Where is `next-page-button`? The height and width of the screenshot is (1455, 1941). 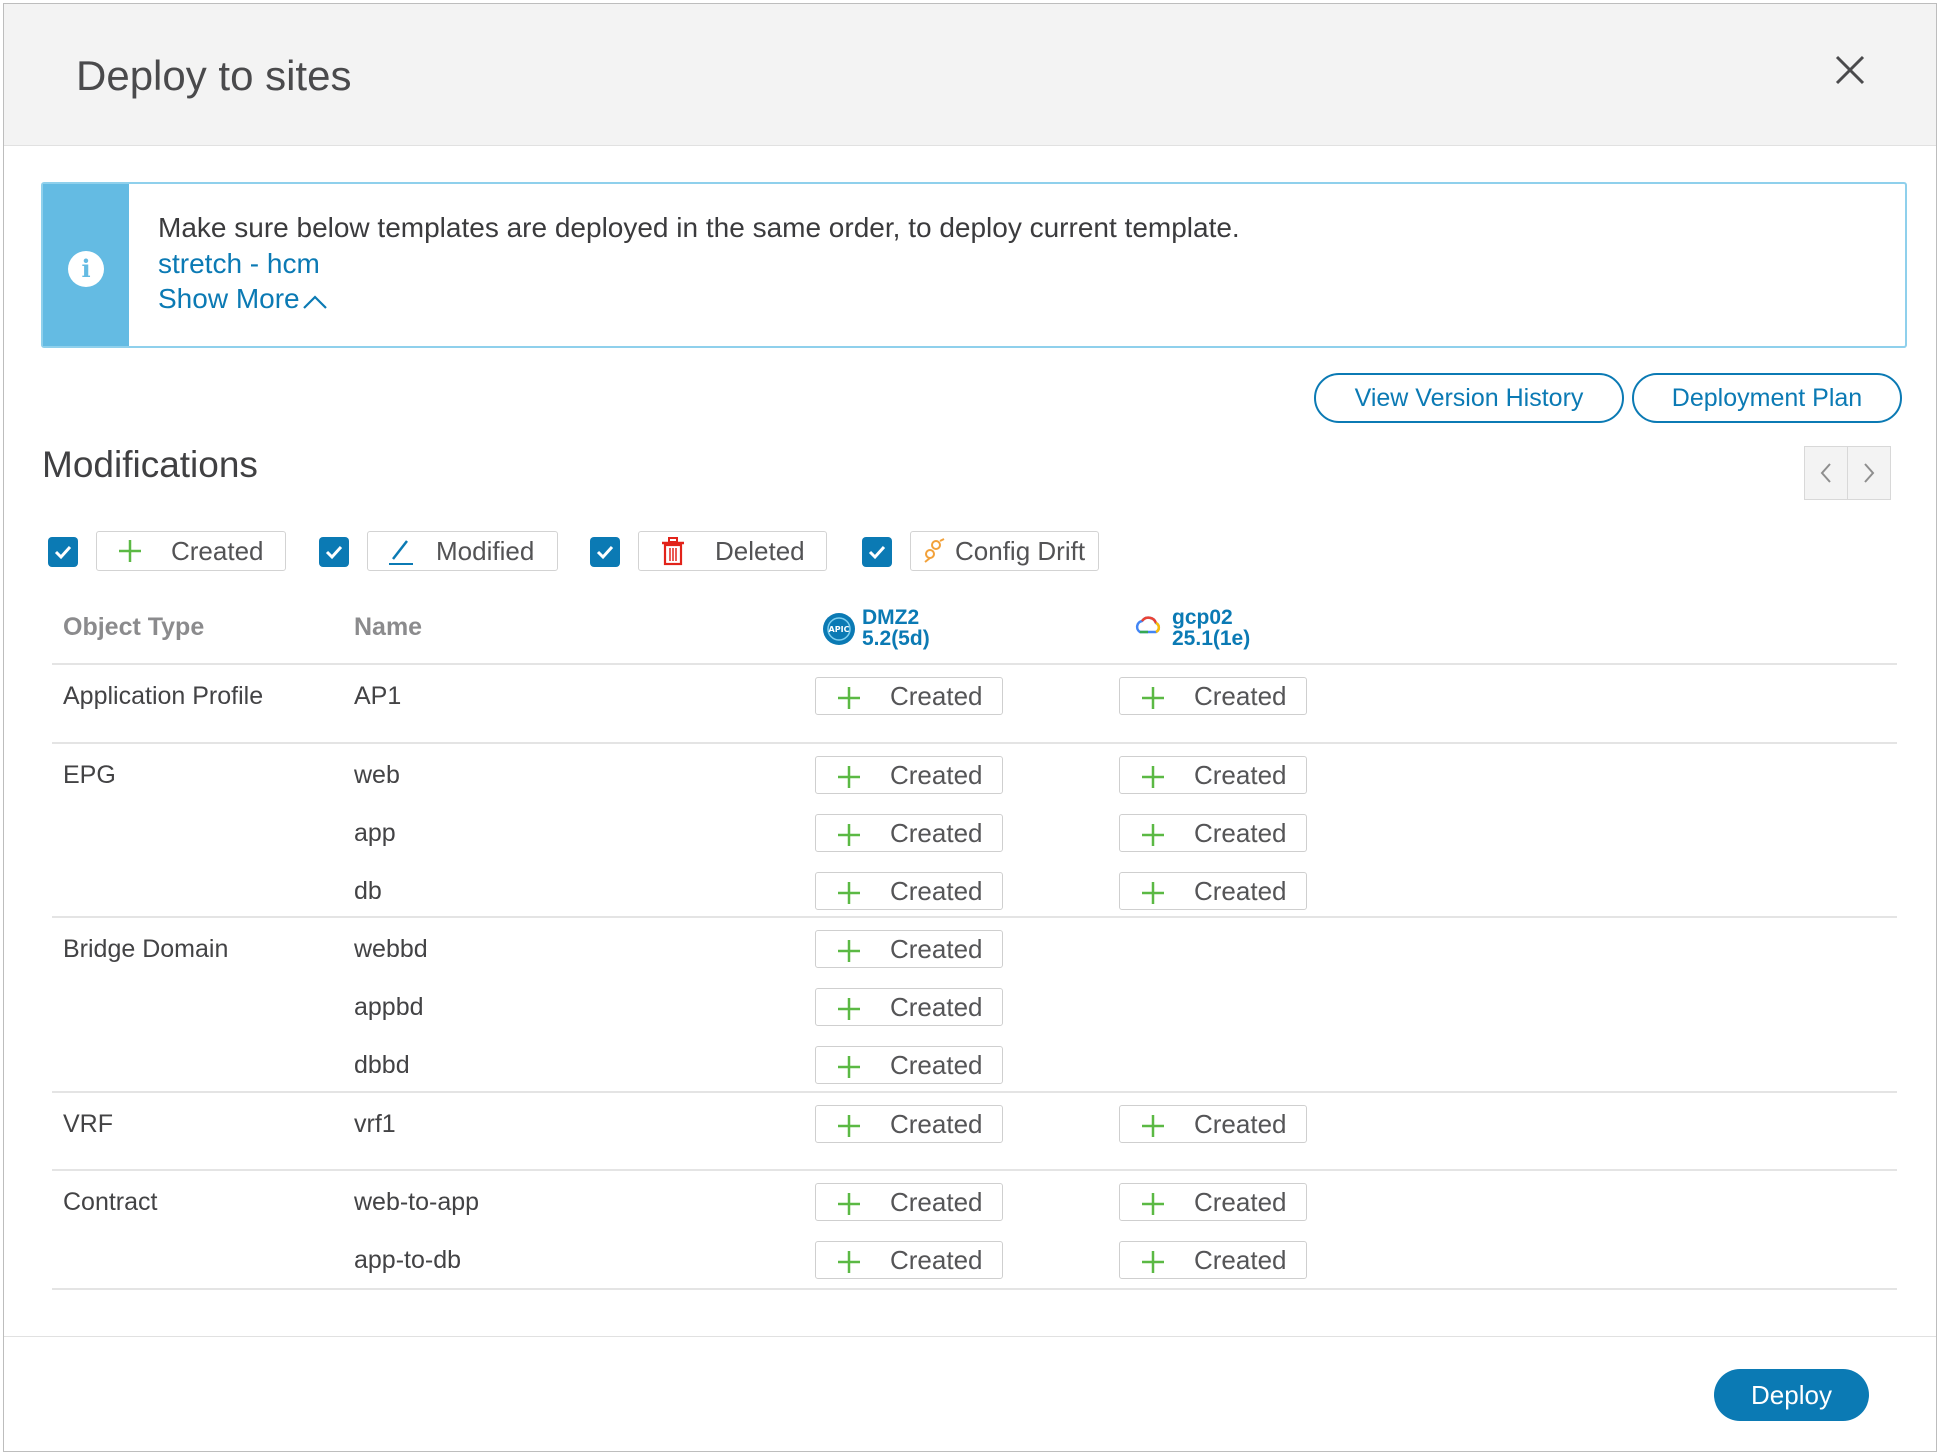
next-page-button is located at coordinates (1869, 473).